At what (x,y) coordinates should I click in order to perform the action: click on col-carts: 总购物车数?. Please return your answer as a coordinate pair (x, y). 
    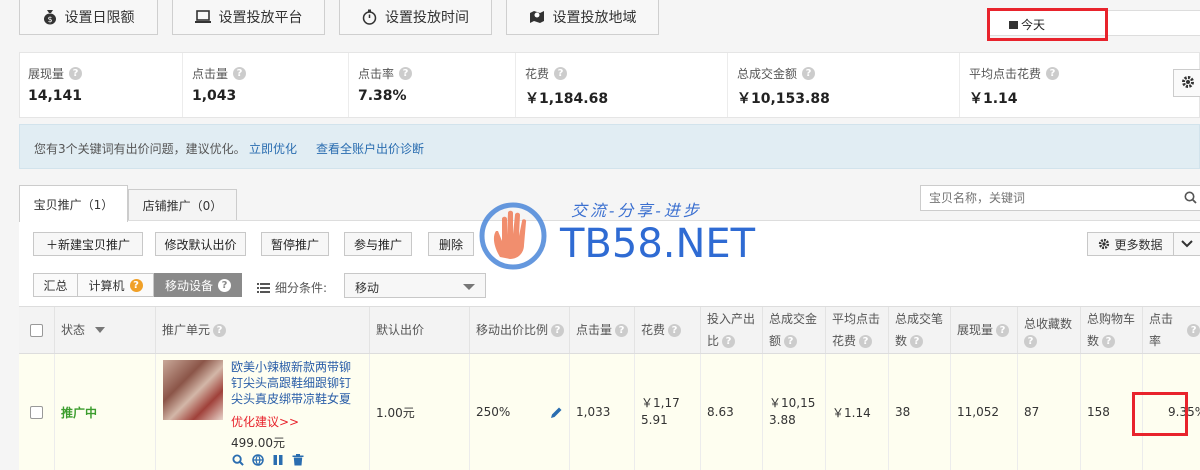
    Looking at the image, I should click on (1112, 330).